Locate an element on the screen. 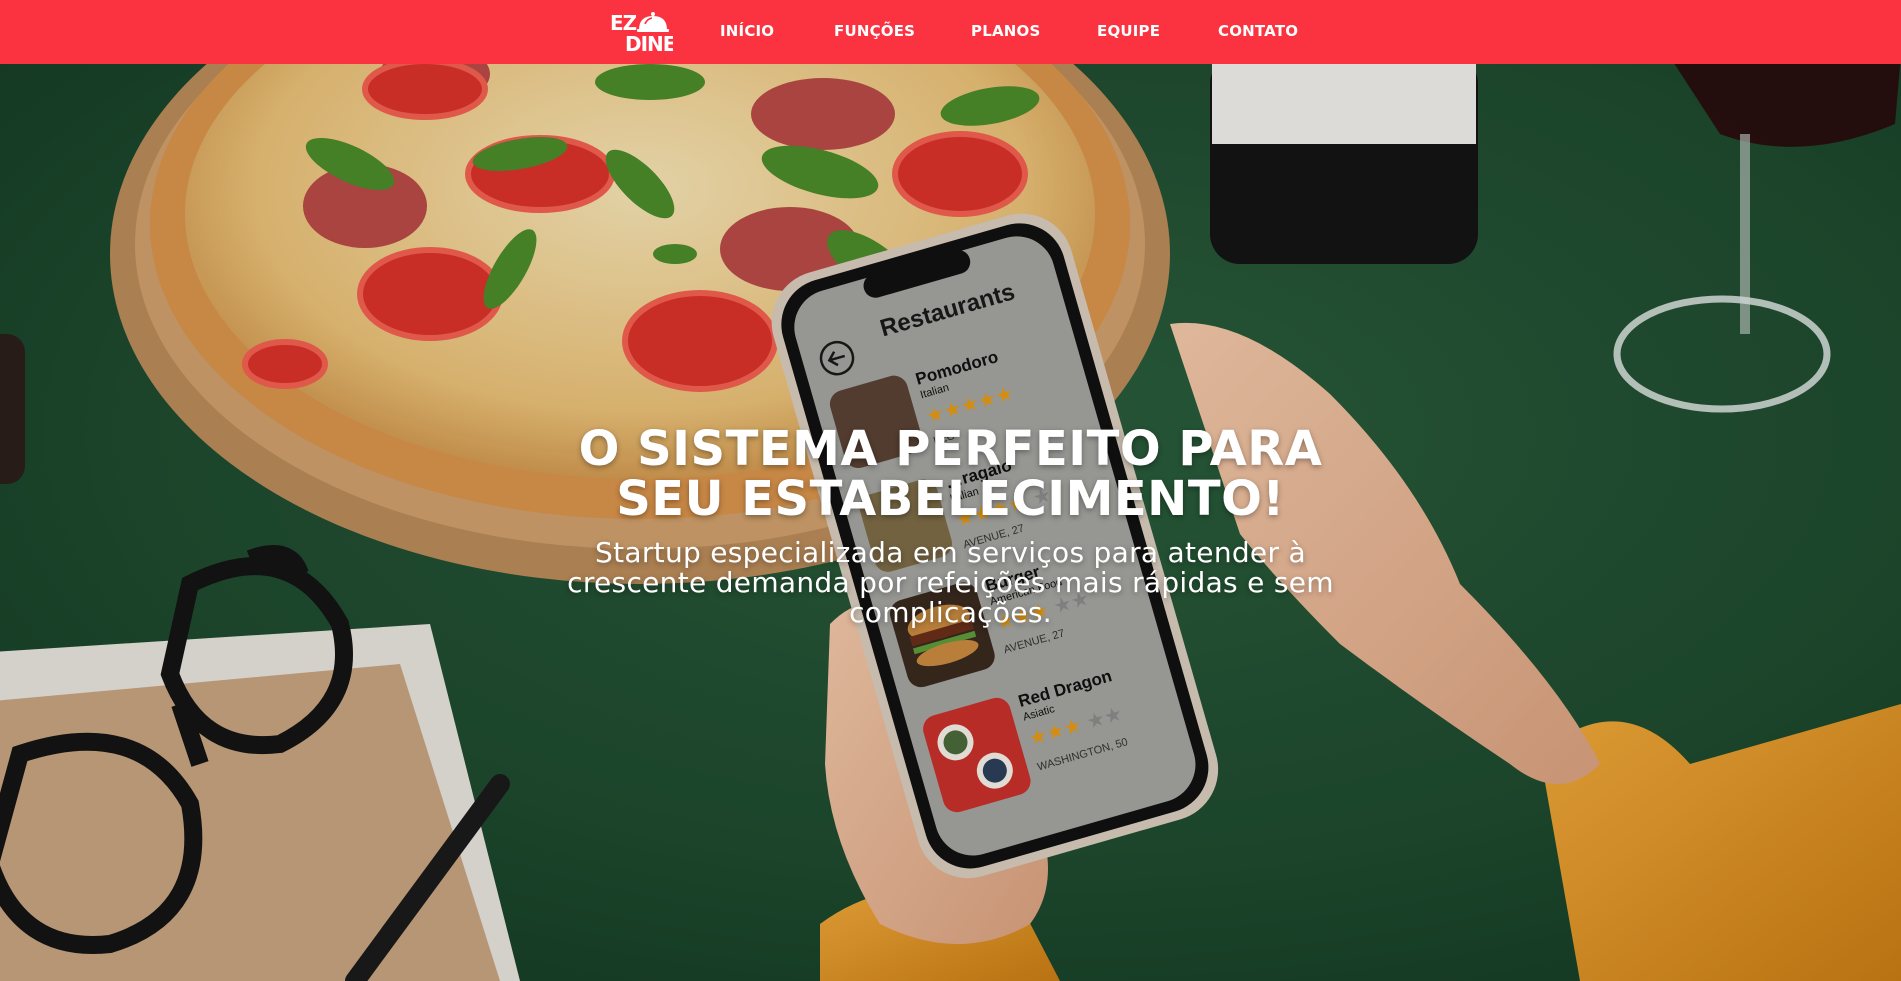  hero-subtitle-line-3: complicações. is located at coordinates (950, 612).